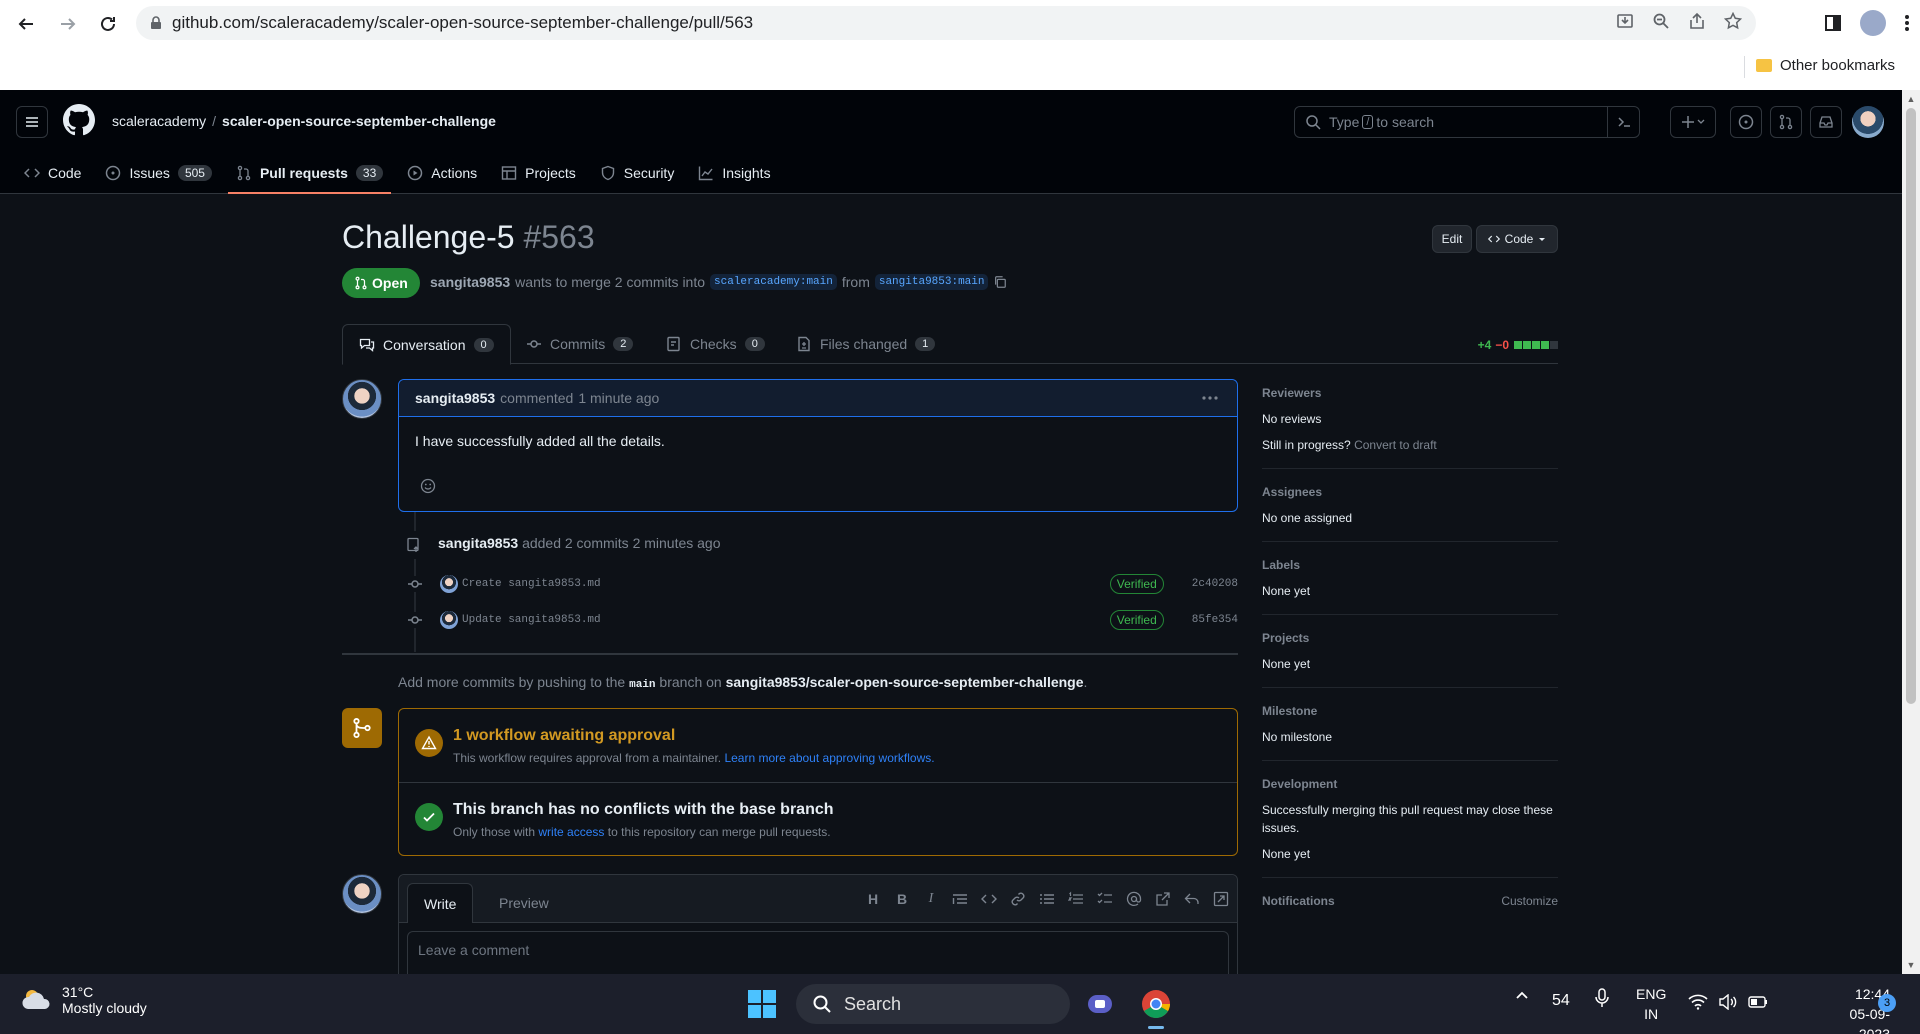 The width and height of the screenshot is (1920, 1034). Describe the element at coordinates (1410, 732) in the screenshot. I see `sidebar-milestone: Milestone No milestone` at that location.